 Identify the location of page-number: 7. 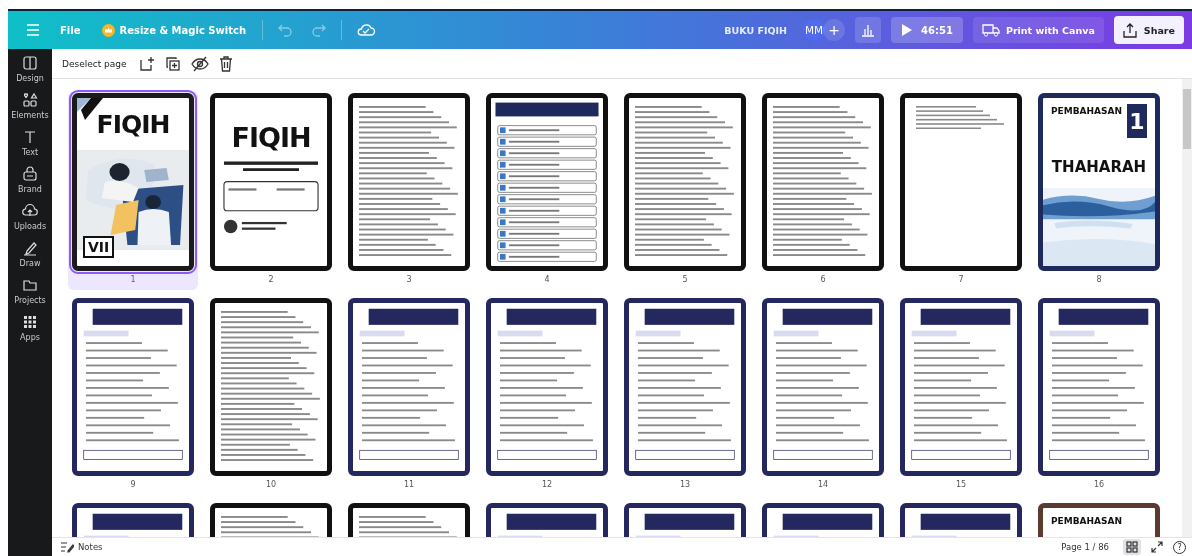
(961, 279).